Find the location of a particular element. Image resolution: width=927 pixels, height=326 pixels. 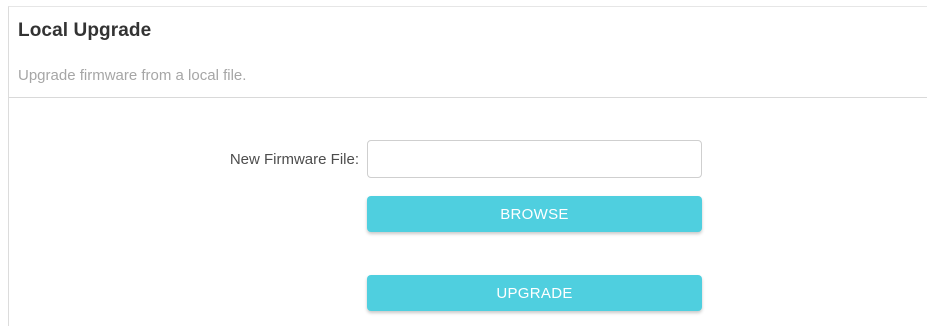

section-title: Local Upgrade is located at coordinates (85, 30).